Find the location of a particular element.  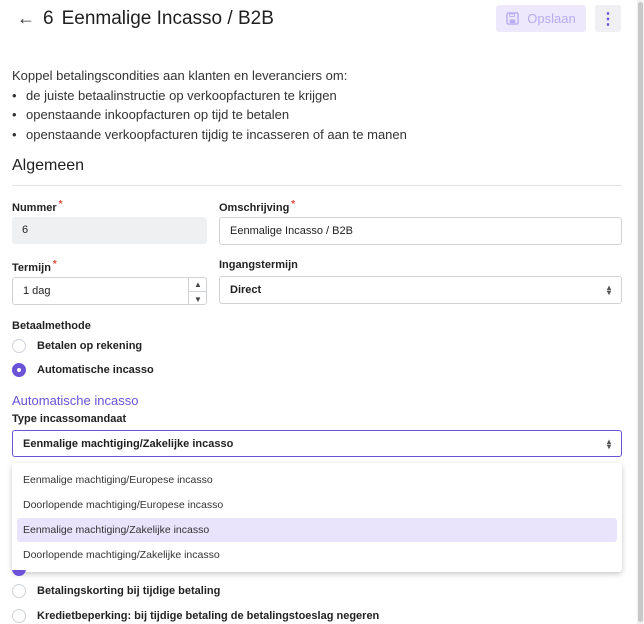

description-field: Eenmalige Incasso / B2B is located at coordinates (420, 231).